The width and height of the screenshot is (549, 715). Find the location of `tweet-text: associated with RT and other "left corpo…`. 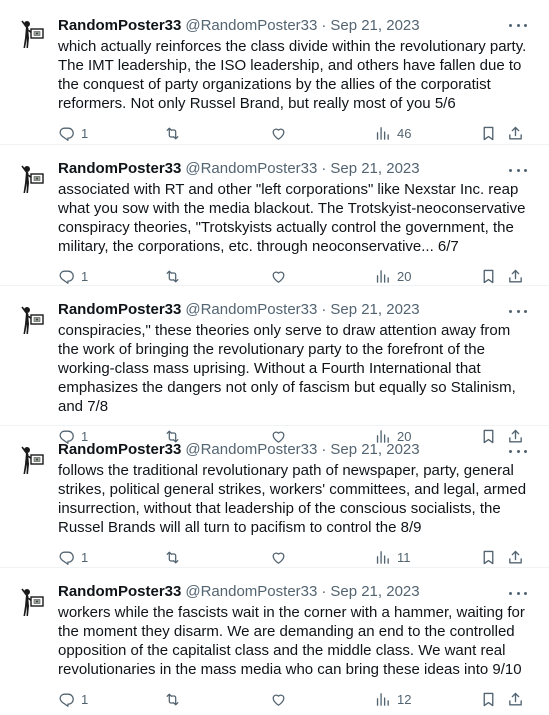

tweet-text: associated with RT and other "left corpo… is located at coordinates (292, 218).